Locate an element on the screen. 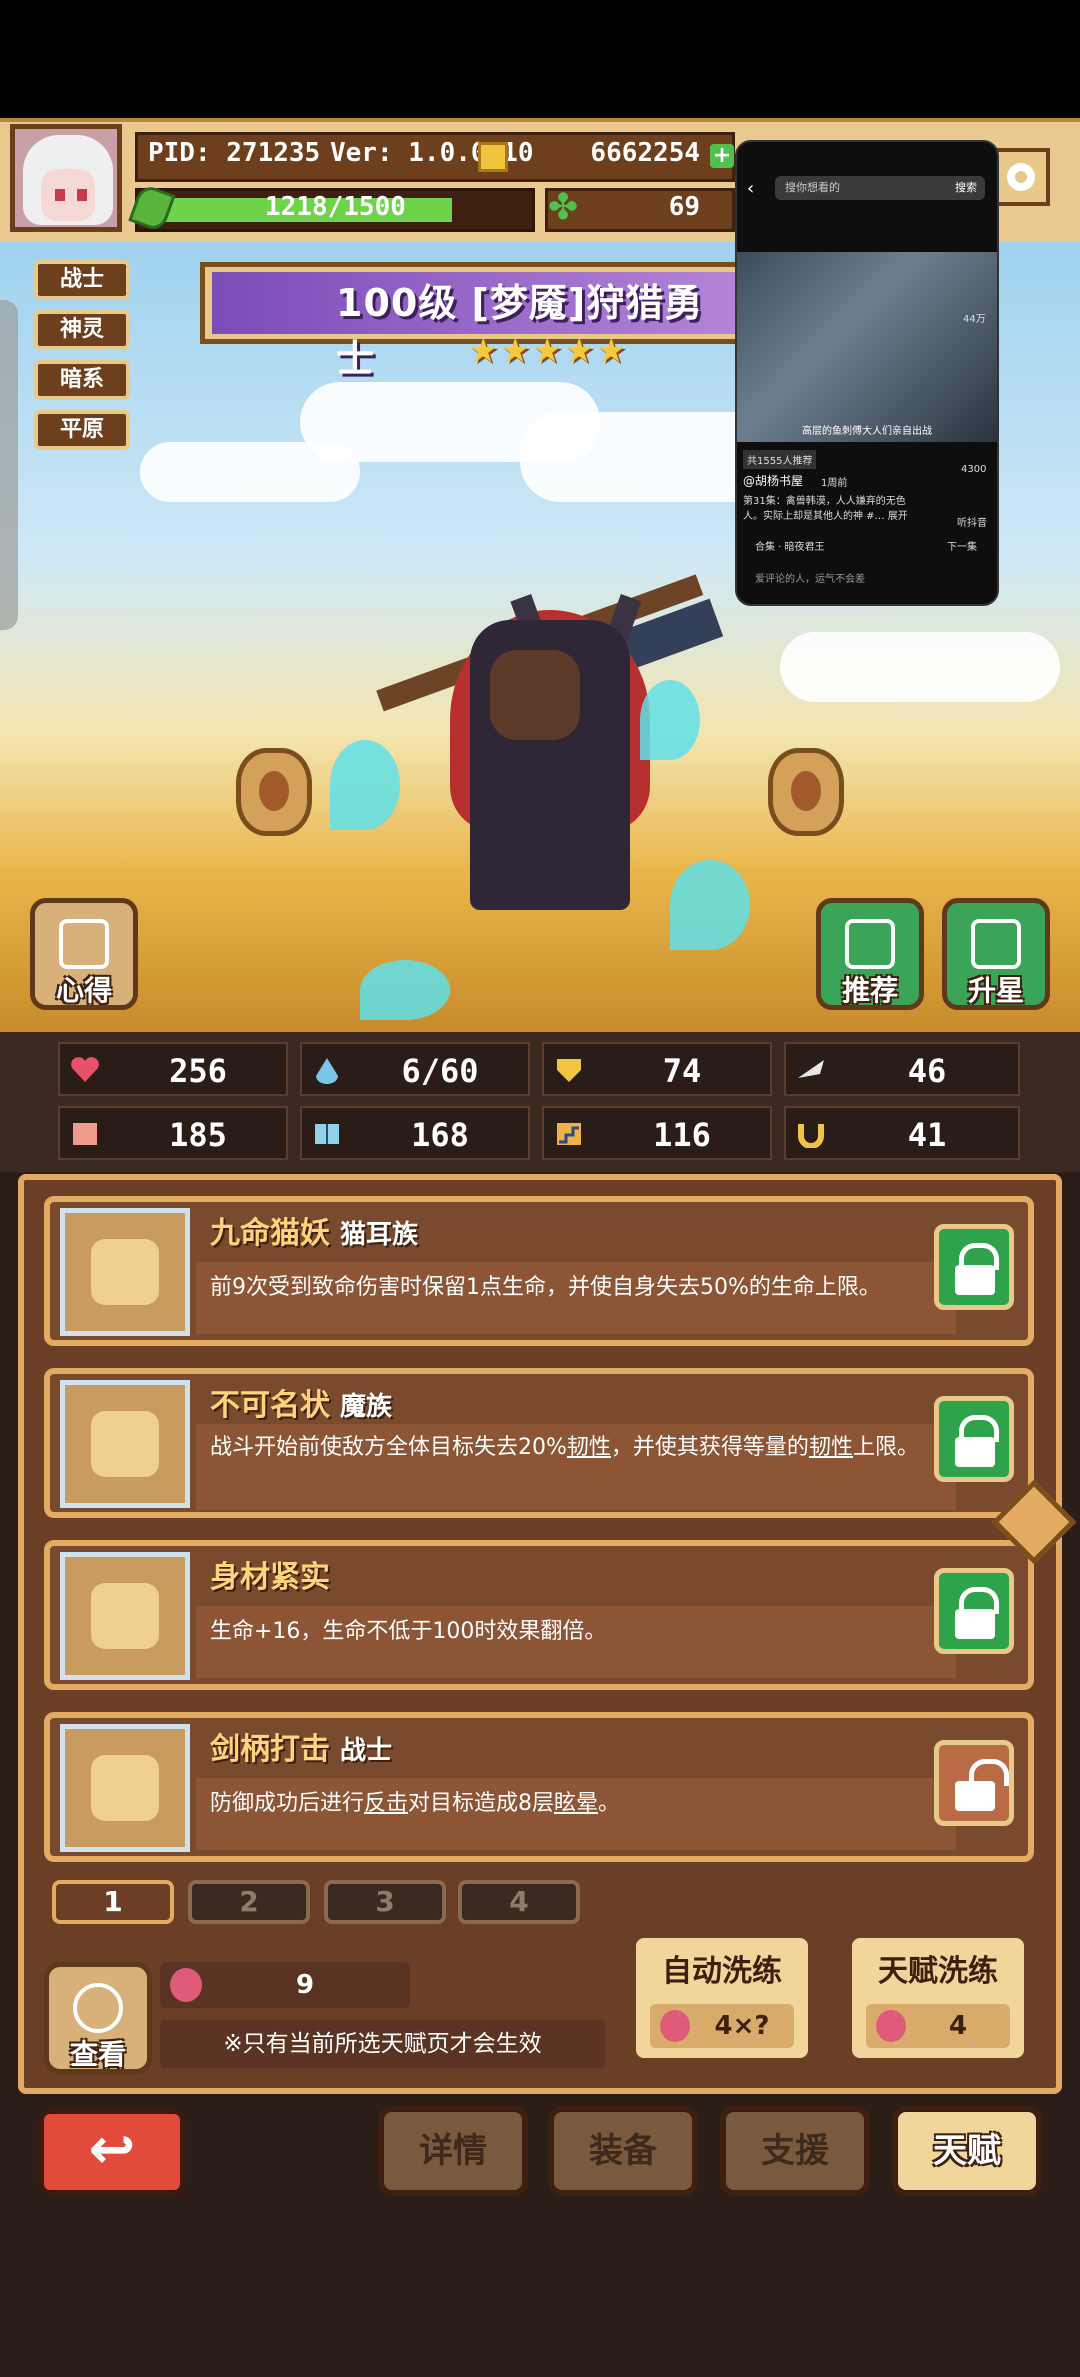 The height and width of the screenshot is (2377, 1080). tag-race: 神灵 is located at coordinates (82, 330).